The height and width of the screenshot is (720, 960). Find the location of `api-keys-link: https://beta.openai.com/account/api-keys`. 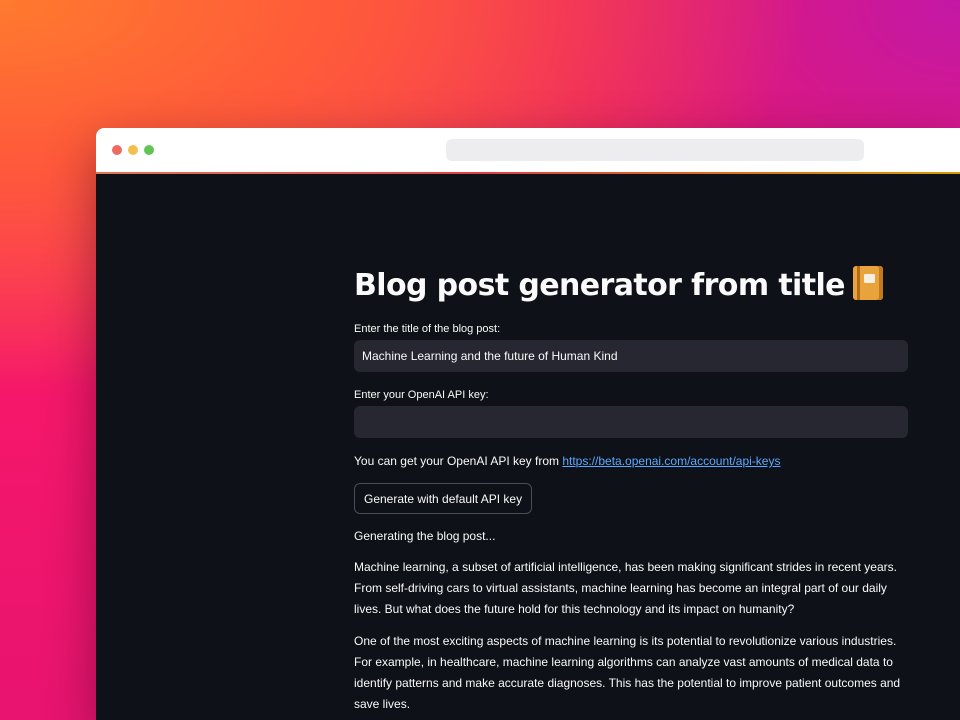

api-keys-link: https://beta.openai.com/account/api-keys is located at coordinates (671, 461).